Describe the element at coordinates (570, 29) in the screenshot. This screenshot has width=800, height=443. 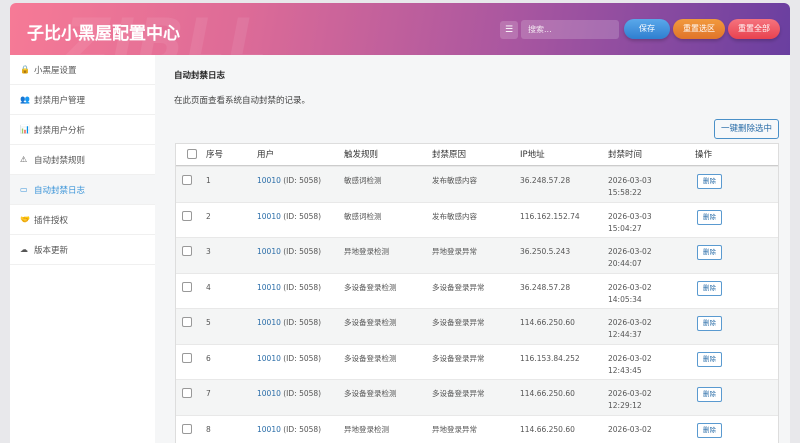
I see `search-input` at that location.